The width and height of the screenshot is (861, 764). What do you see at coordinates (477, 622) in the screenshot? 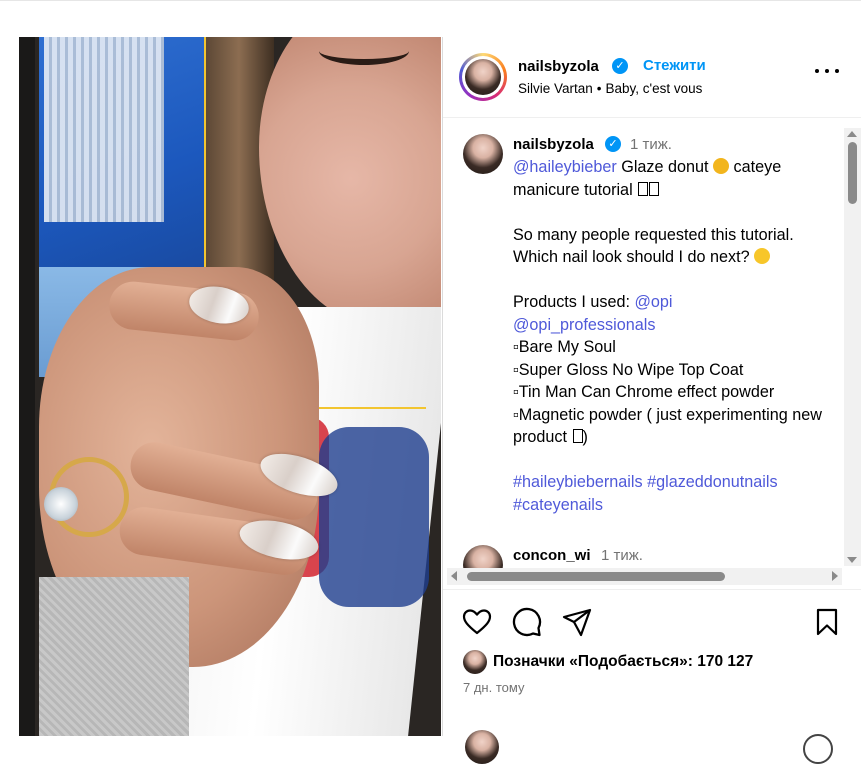
I see `heart-icon` at bounding box center [477, 622].